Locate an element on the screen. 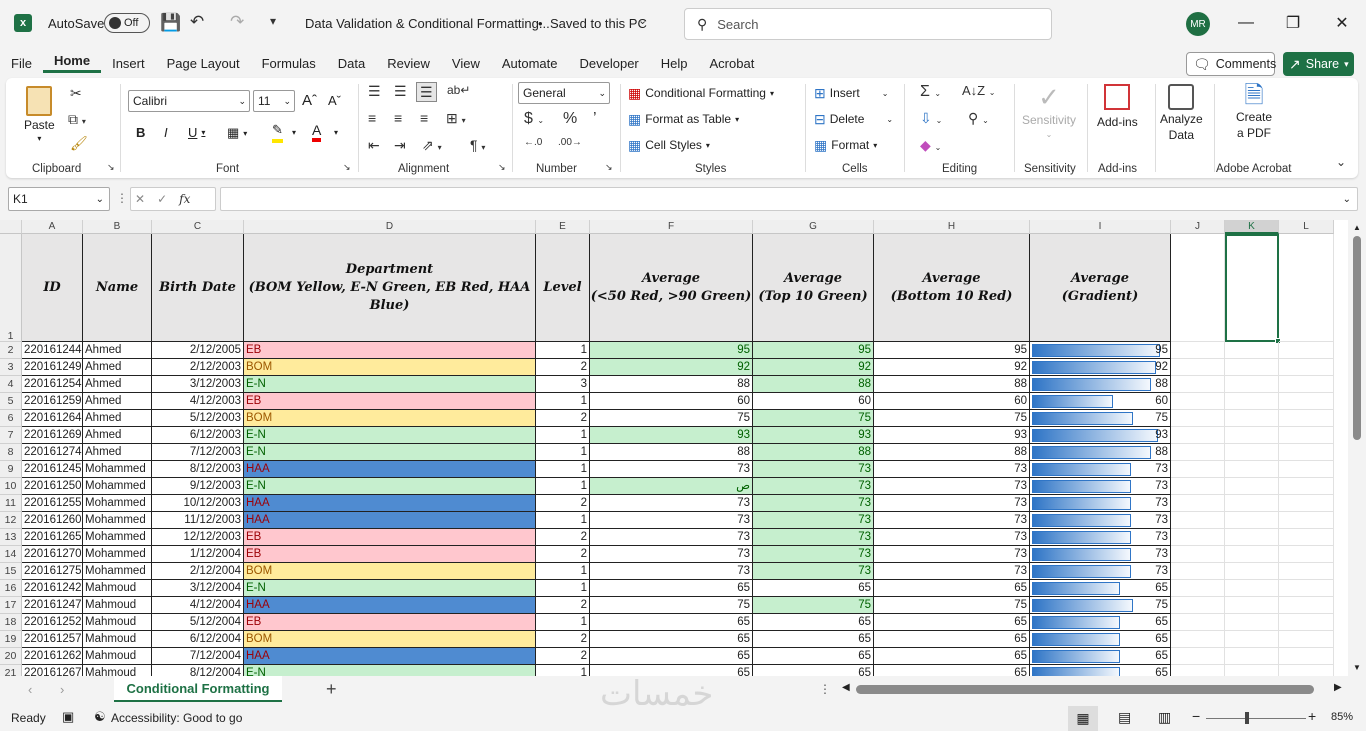  cell-average-top10: 93 is located at coordinates (813, 435).